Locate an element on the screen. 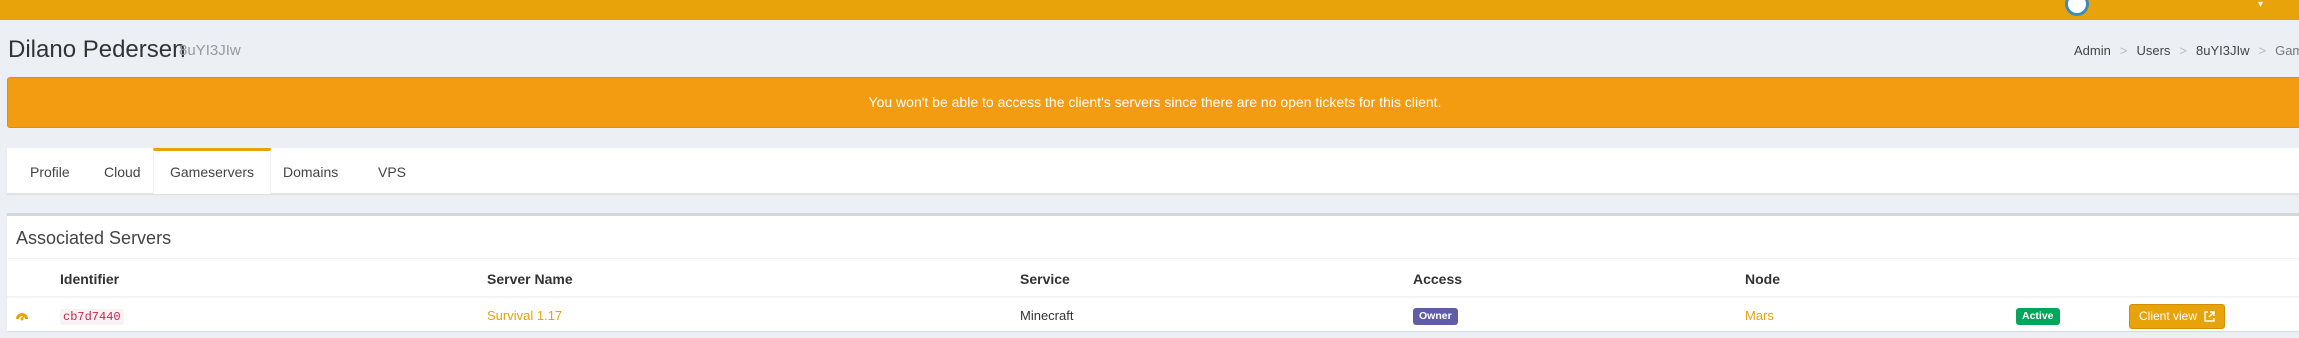 This screenshot has width=2299, height=338. user-avatar-icon is located at coordinates (2077, 8).